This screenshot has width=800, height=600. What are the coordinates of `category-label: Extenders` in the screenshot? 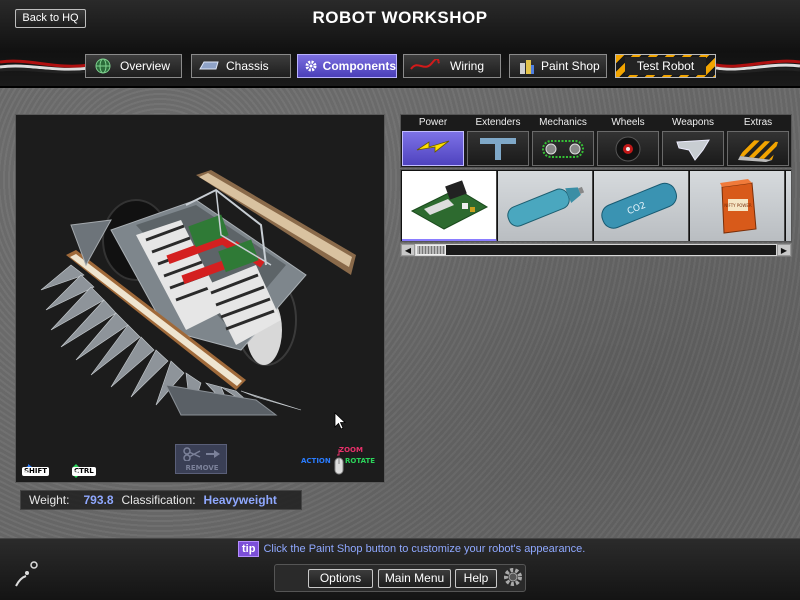 It's located at (498, 122).